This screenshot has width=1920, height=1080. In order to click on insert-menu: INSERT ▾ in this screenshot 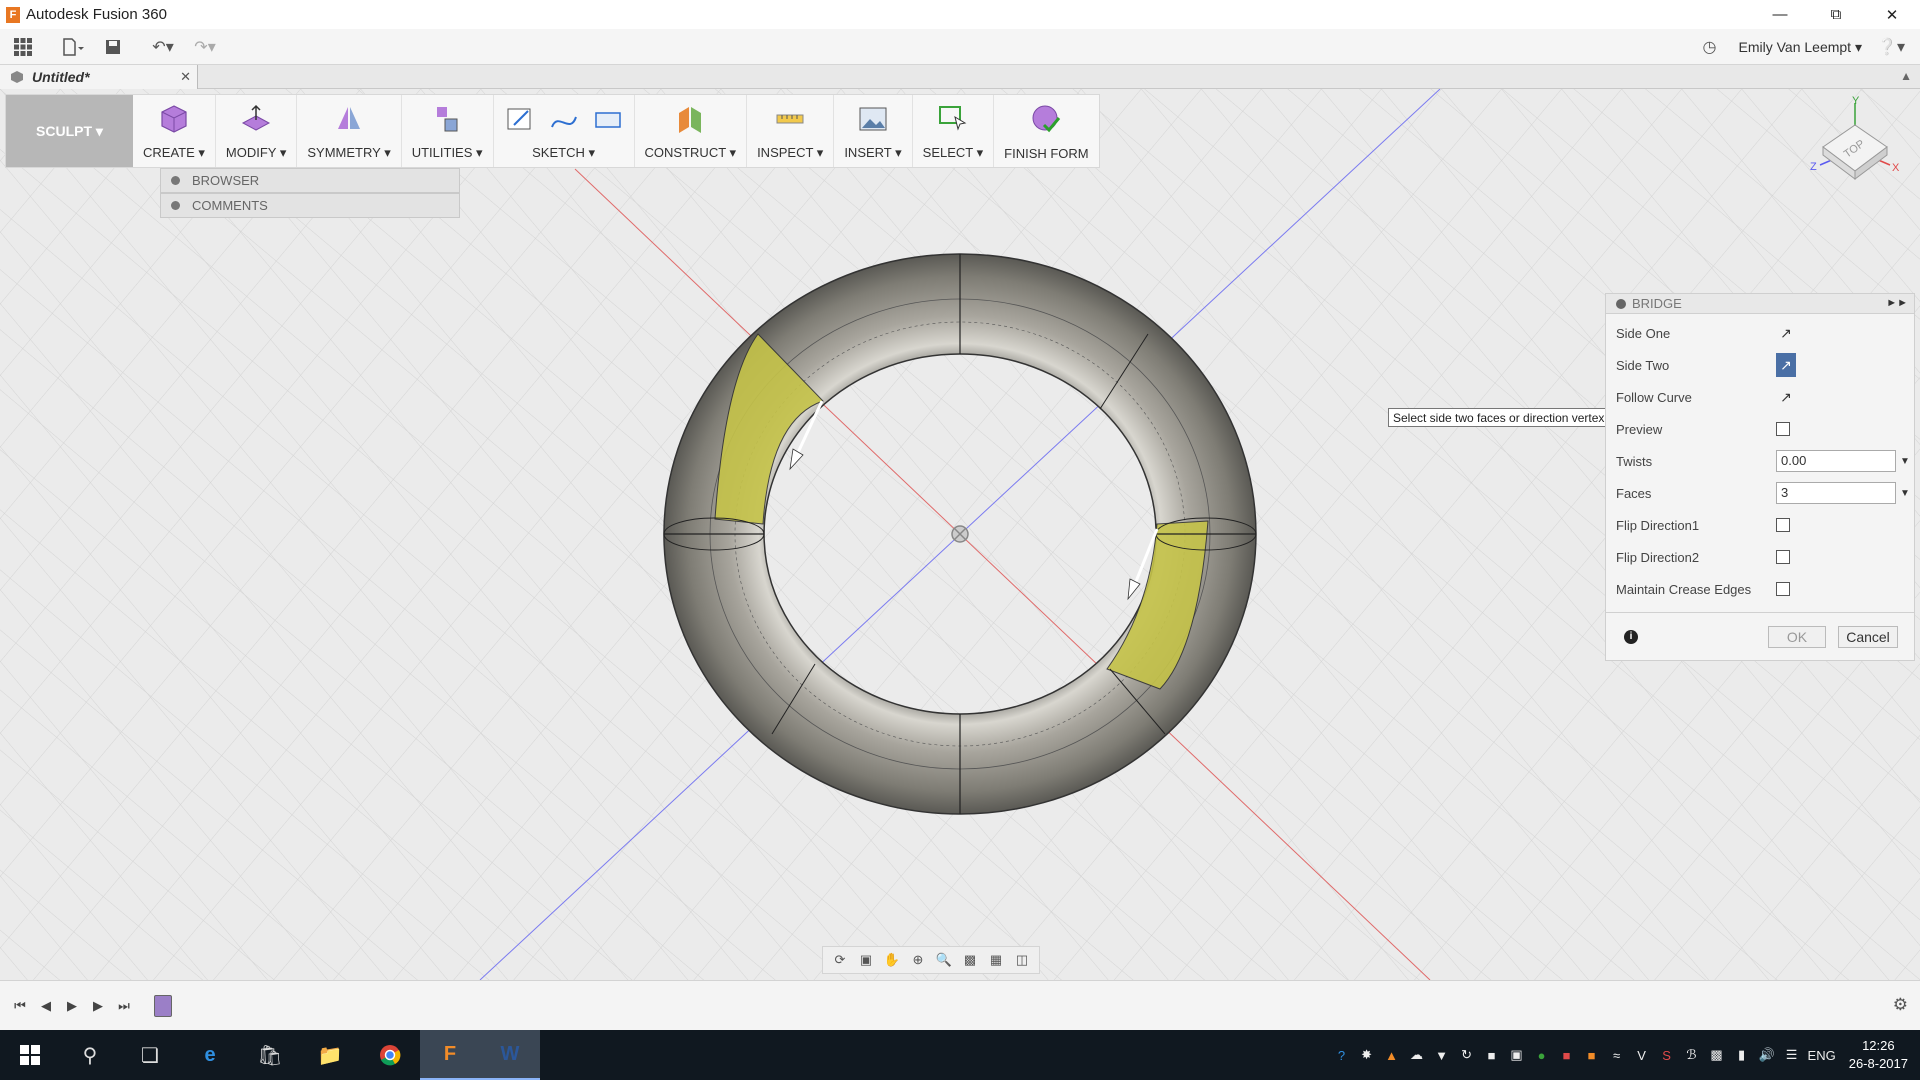, I will do `click(873, 131)`.